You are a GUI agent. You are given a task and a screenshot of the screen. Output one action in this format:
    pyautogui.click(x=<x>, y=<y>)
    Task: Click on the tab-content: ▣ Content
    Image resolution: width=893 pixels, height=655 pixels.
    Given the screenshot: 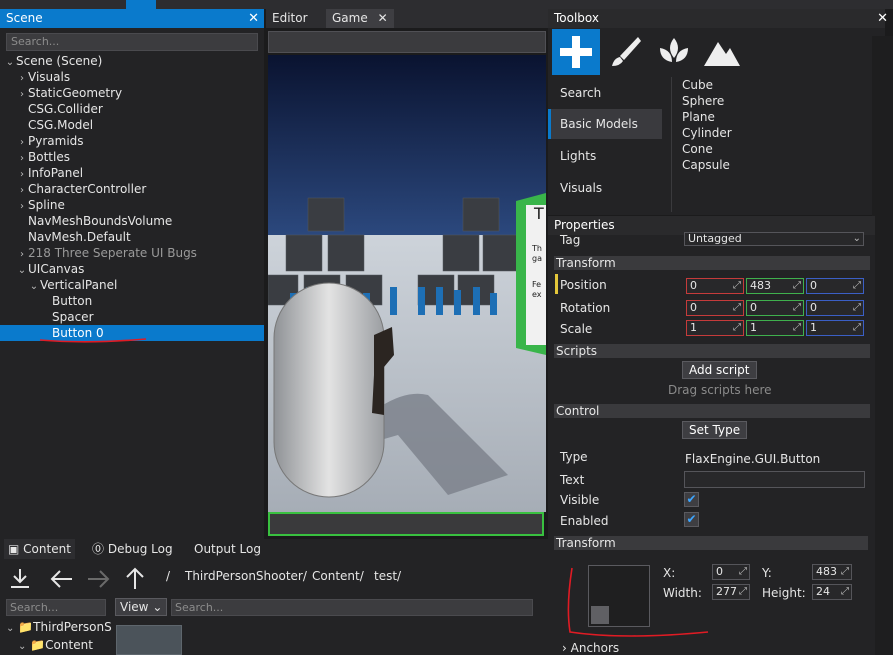 What is the action you would take?
    pyautogui.click(x=39, y=549)
    